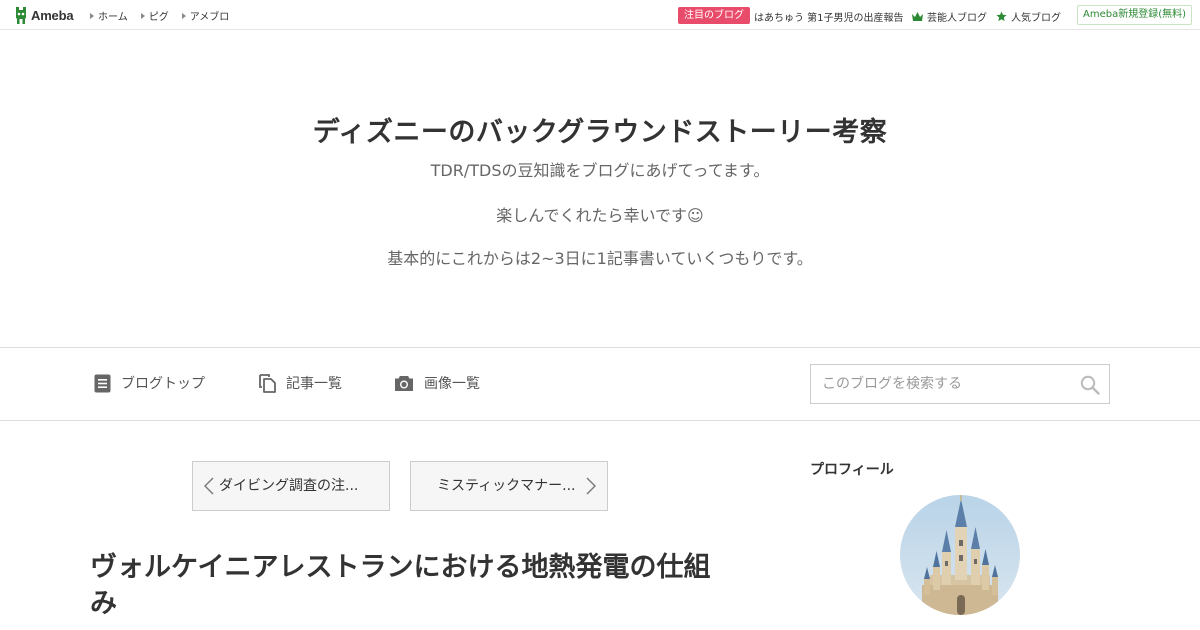 This screenshot has width=1200, height=630. I want to click on avatar, so click(960, 555).